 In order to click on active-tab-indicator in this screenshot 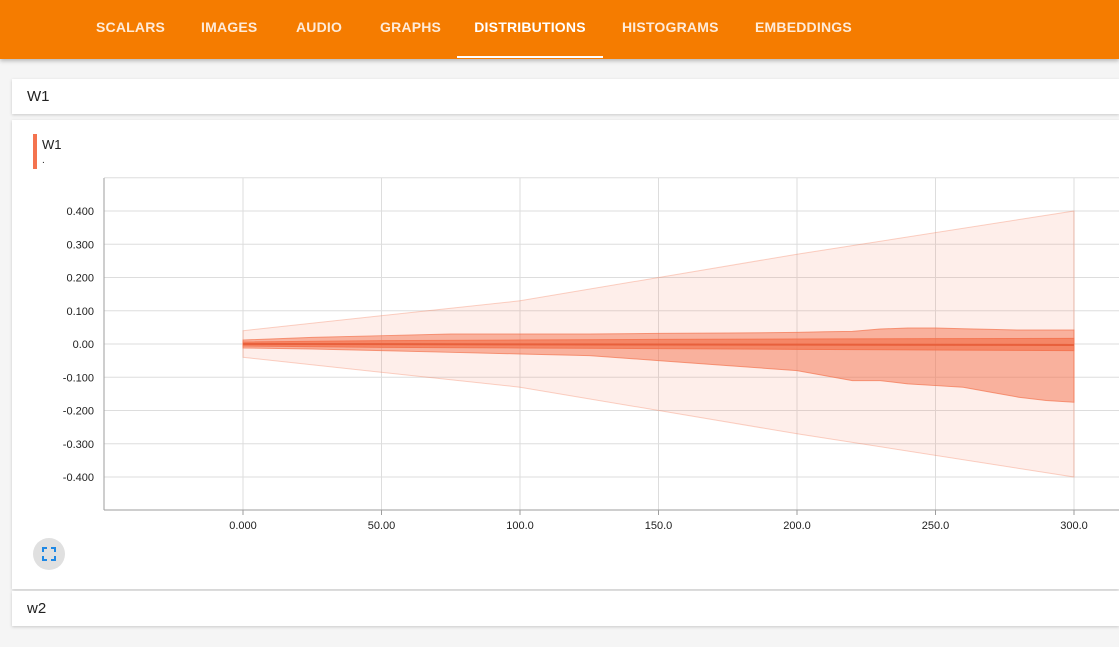, I will do `click(530, 57)`.